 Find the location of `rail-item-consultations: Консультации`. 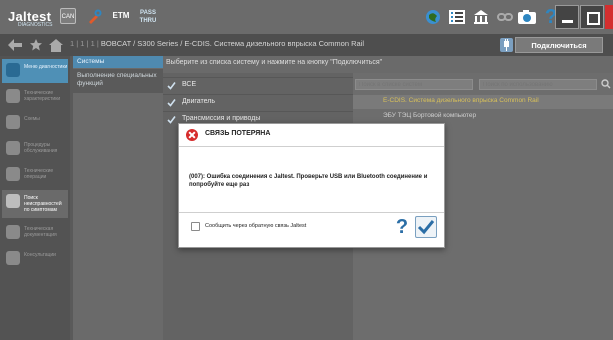

rail-item-consultations: Консультации is located at coordinates (35, 259).